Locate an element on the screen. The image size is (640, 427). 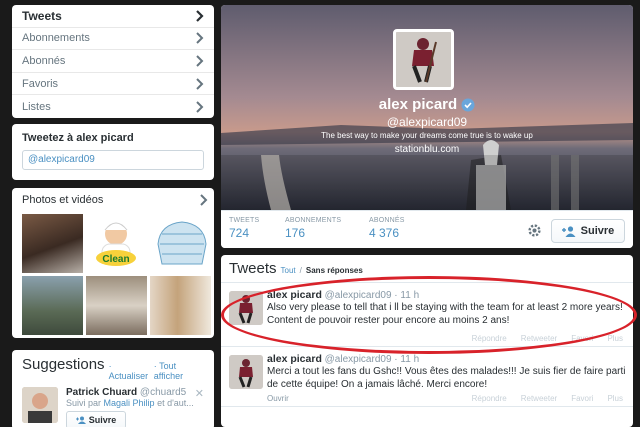
photo-thumb: Clean is located at coordinates (116, 243).